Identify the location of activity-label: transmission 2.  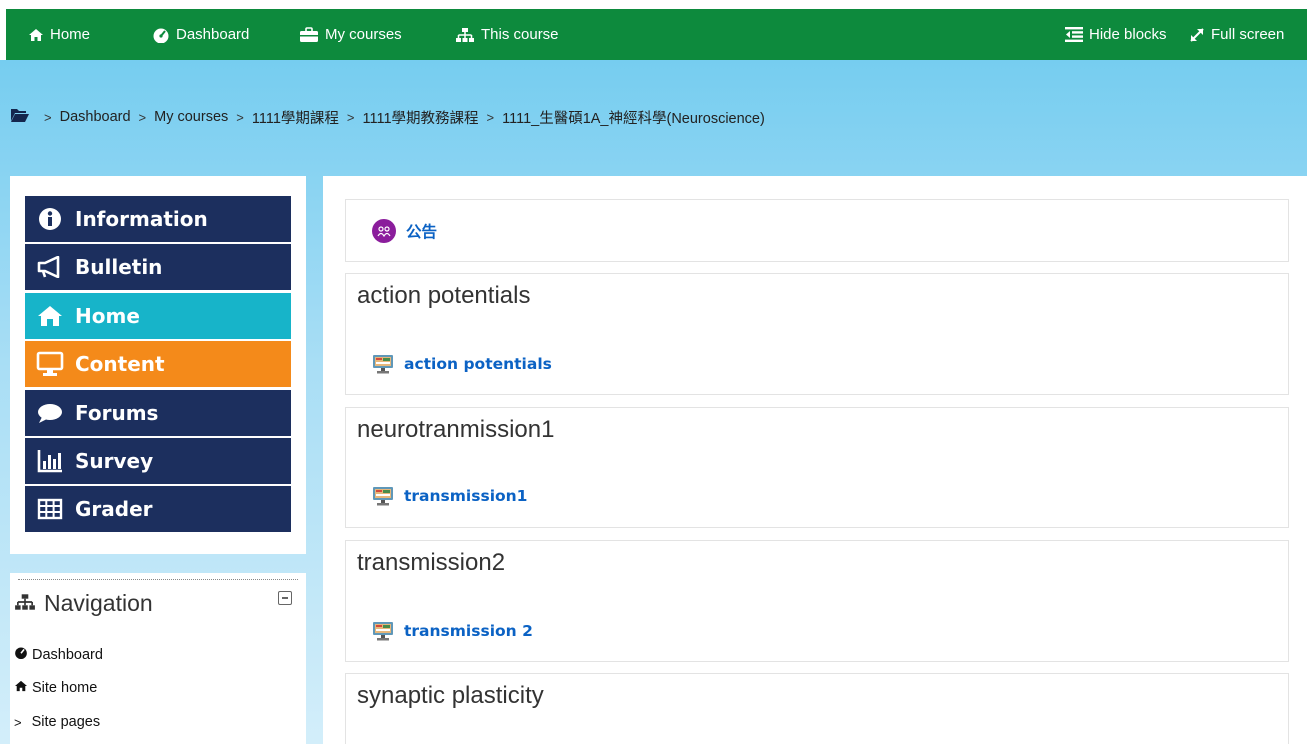
(468, 631).